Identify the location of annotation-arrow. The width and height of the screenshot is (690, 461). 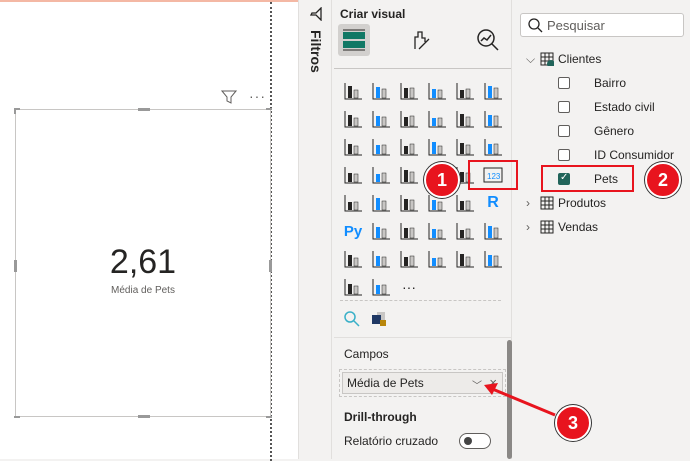
(520, 400).